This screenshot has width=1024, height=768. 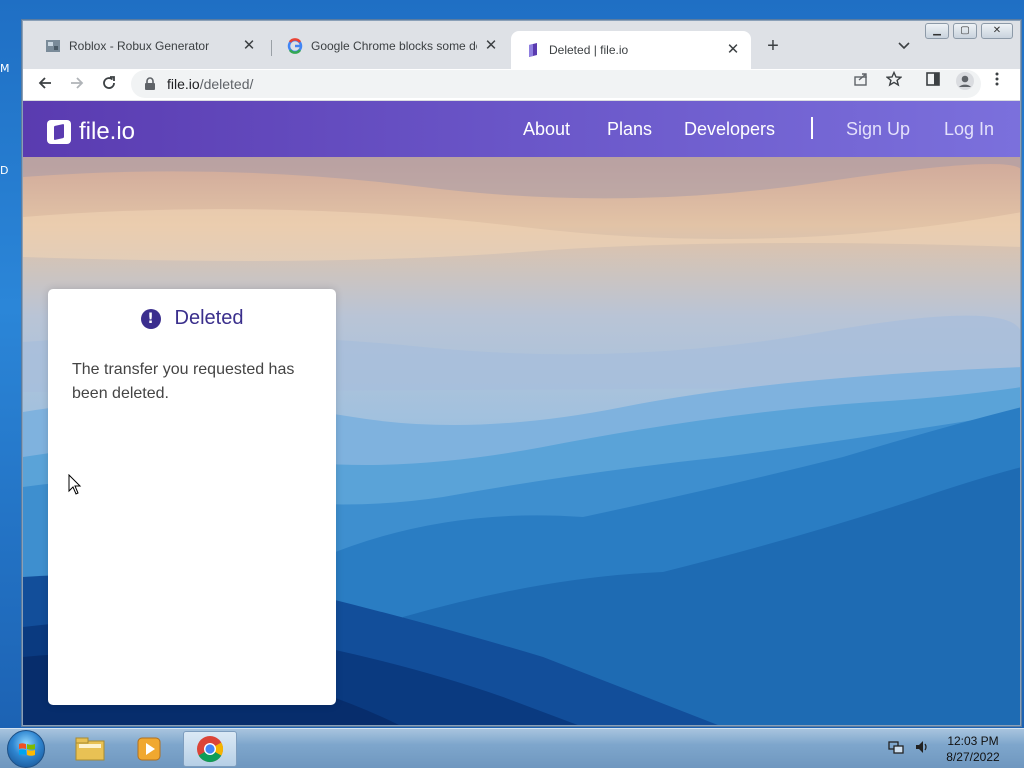 I want to click on tab-roblox: Roblox - Robux Generator ✕, so click(x=149, y=46).